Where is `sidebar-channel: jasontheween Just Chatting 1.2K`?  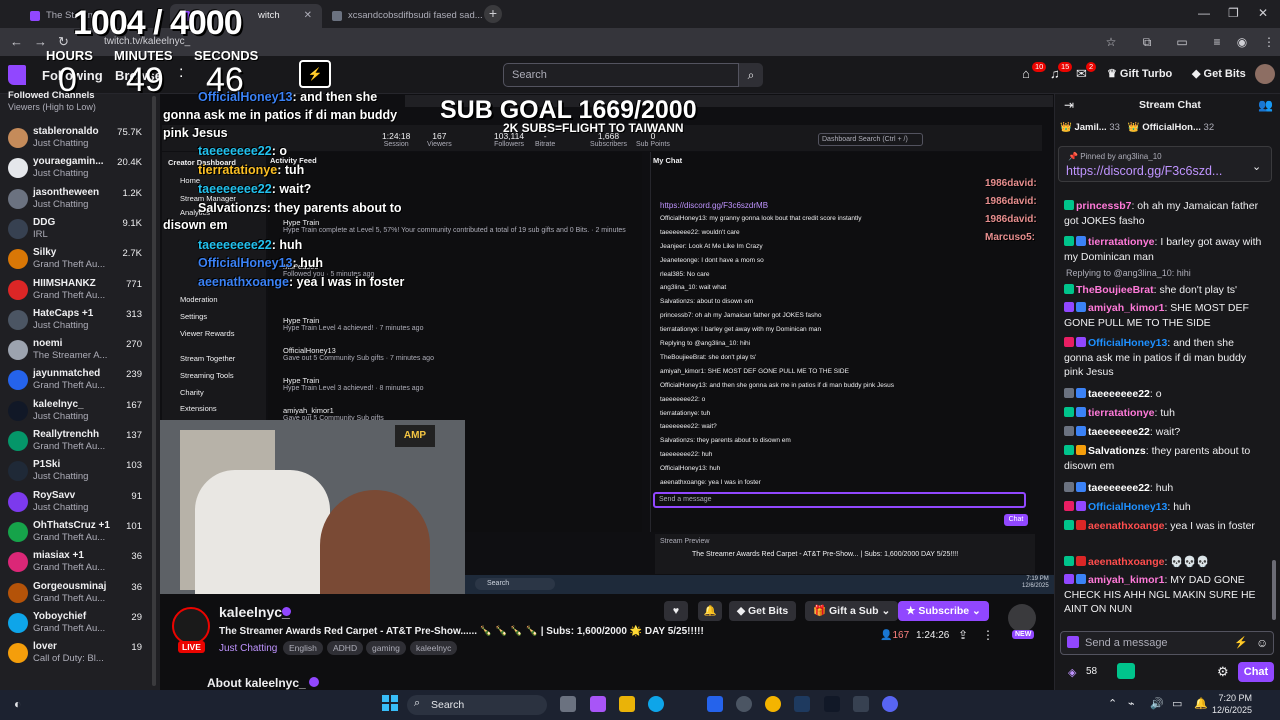
sidebar-channel: jasontheween Just Chatting 1.2K is located at coordinates (80, 198).